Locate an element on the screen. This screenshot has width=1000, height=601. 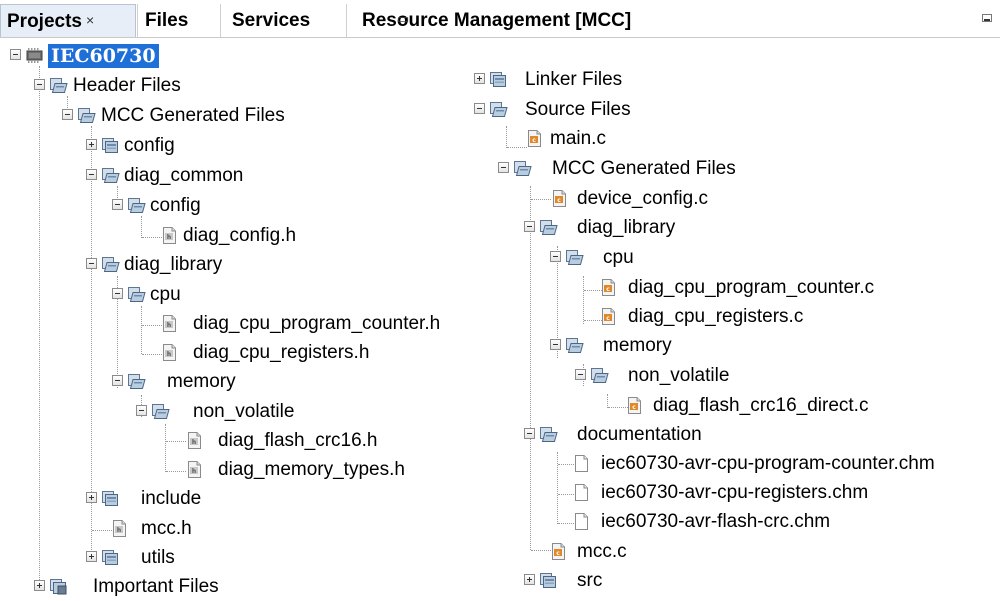
tree-node-important-files: Important Files is located at coordinates (159, 588).